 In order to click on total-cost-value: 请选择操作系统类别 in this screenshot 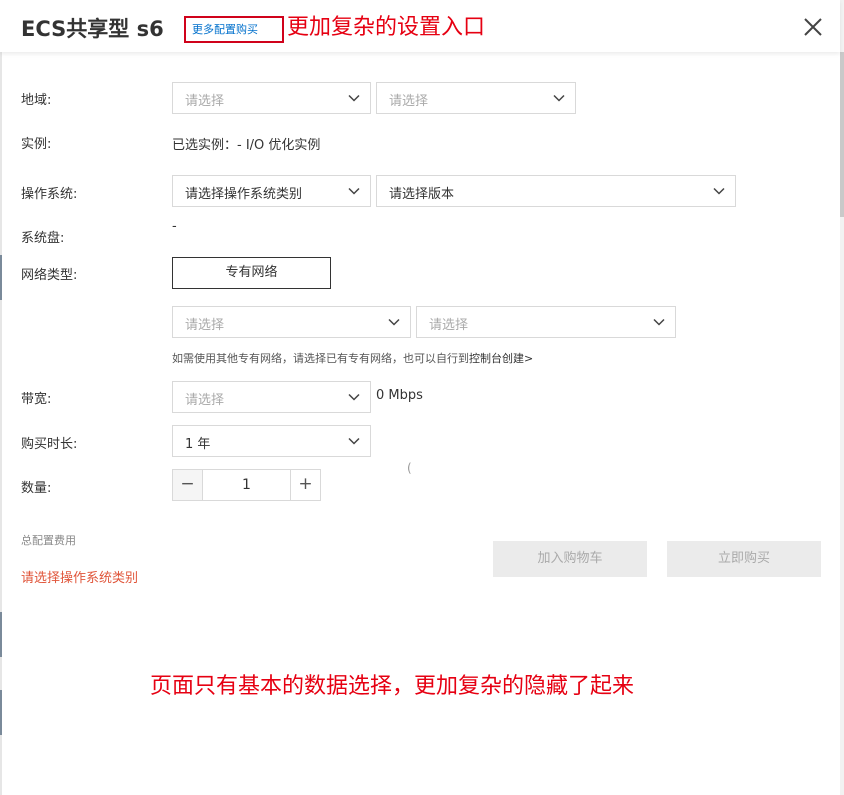, I will do `click(80, 578)`.